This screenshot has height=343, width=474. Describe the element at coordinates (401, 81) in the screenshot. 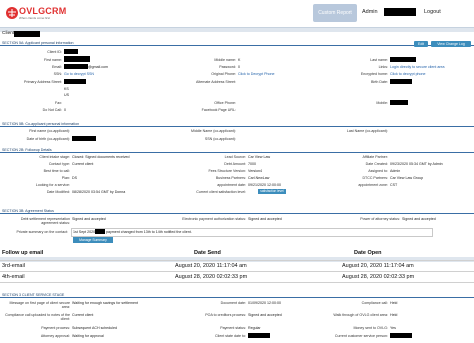

I see `redacted-birth-date` at that location.